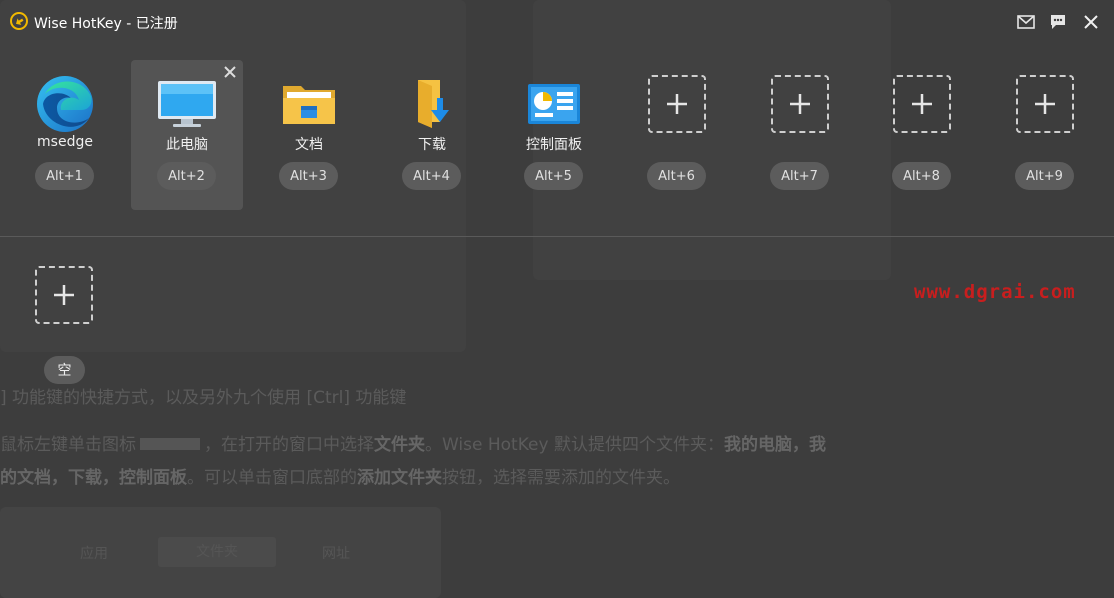 This screenshot has width=1114, height=598. I want to click on watermark: www.dgrai.com, so click(995, 292).